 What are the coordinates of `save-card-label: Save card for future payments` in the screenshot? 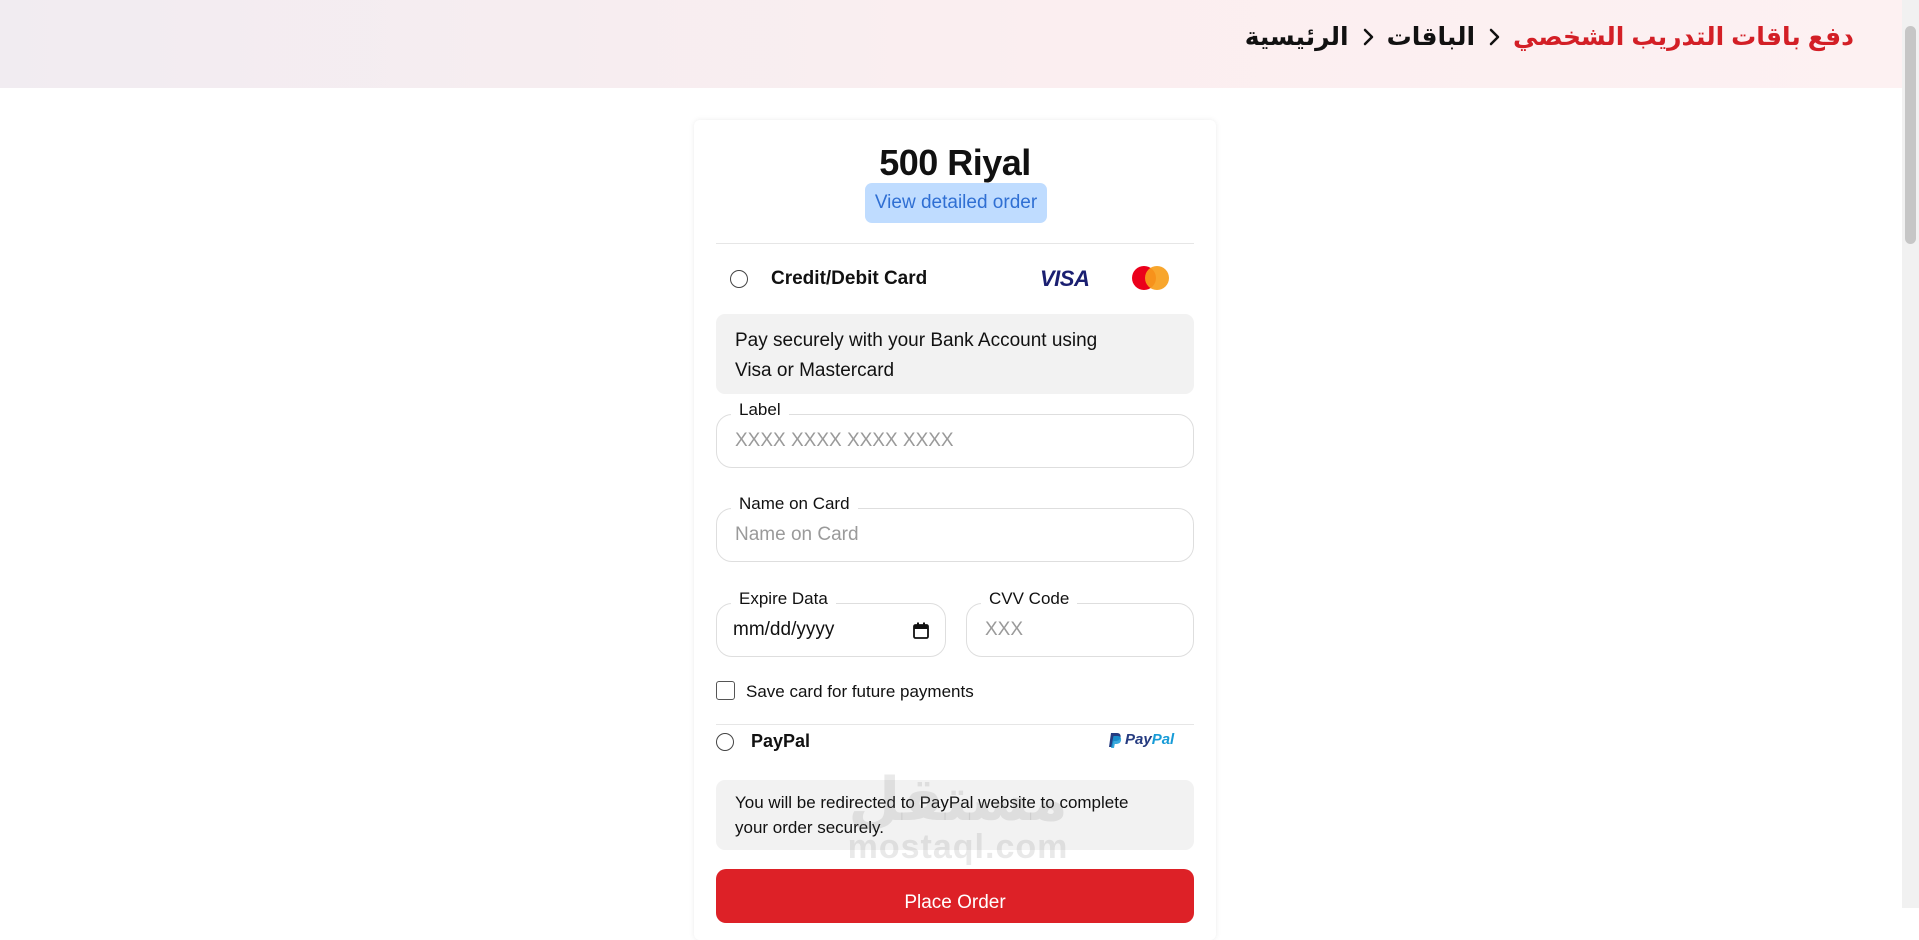 It's located at (860, 692).